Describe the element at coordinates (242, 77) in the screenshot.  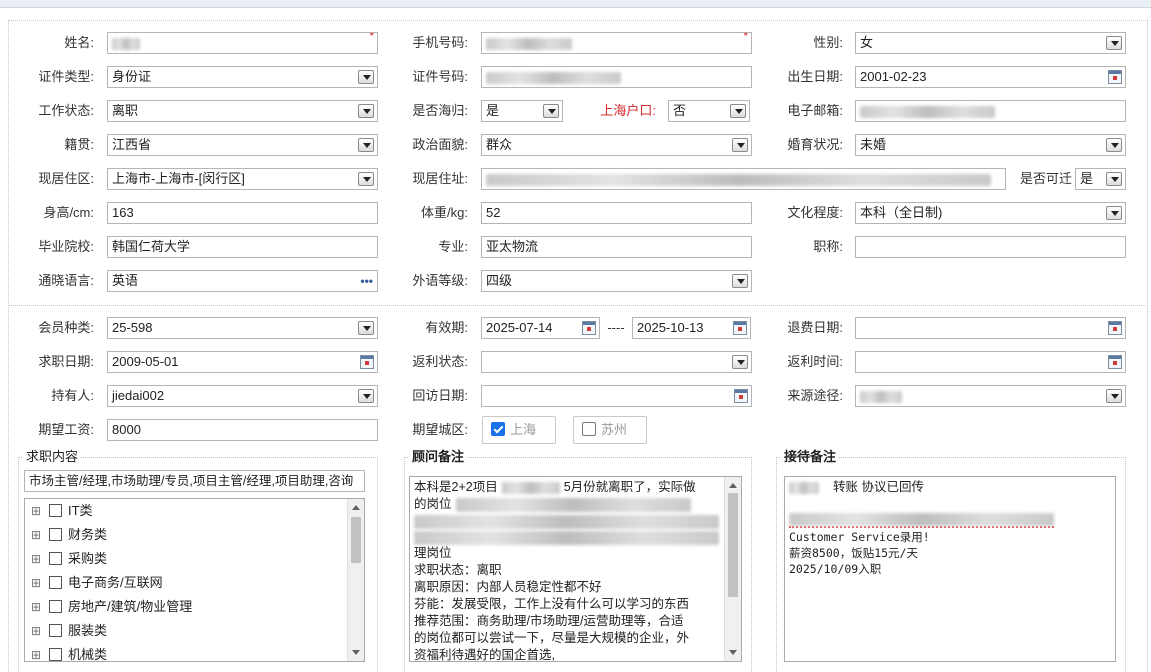
I see `id-type-select: 身份证` at that location.